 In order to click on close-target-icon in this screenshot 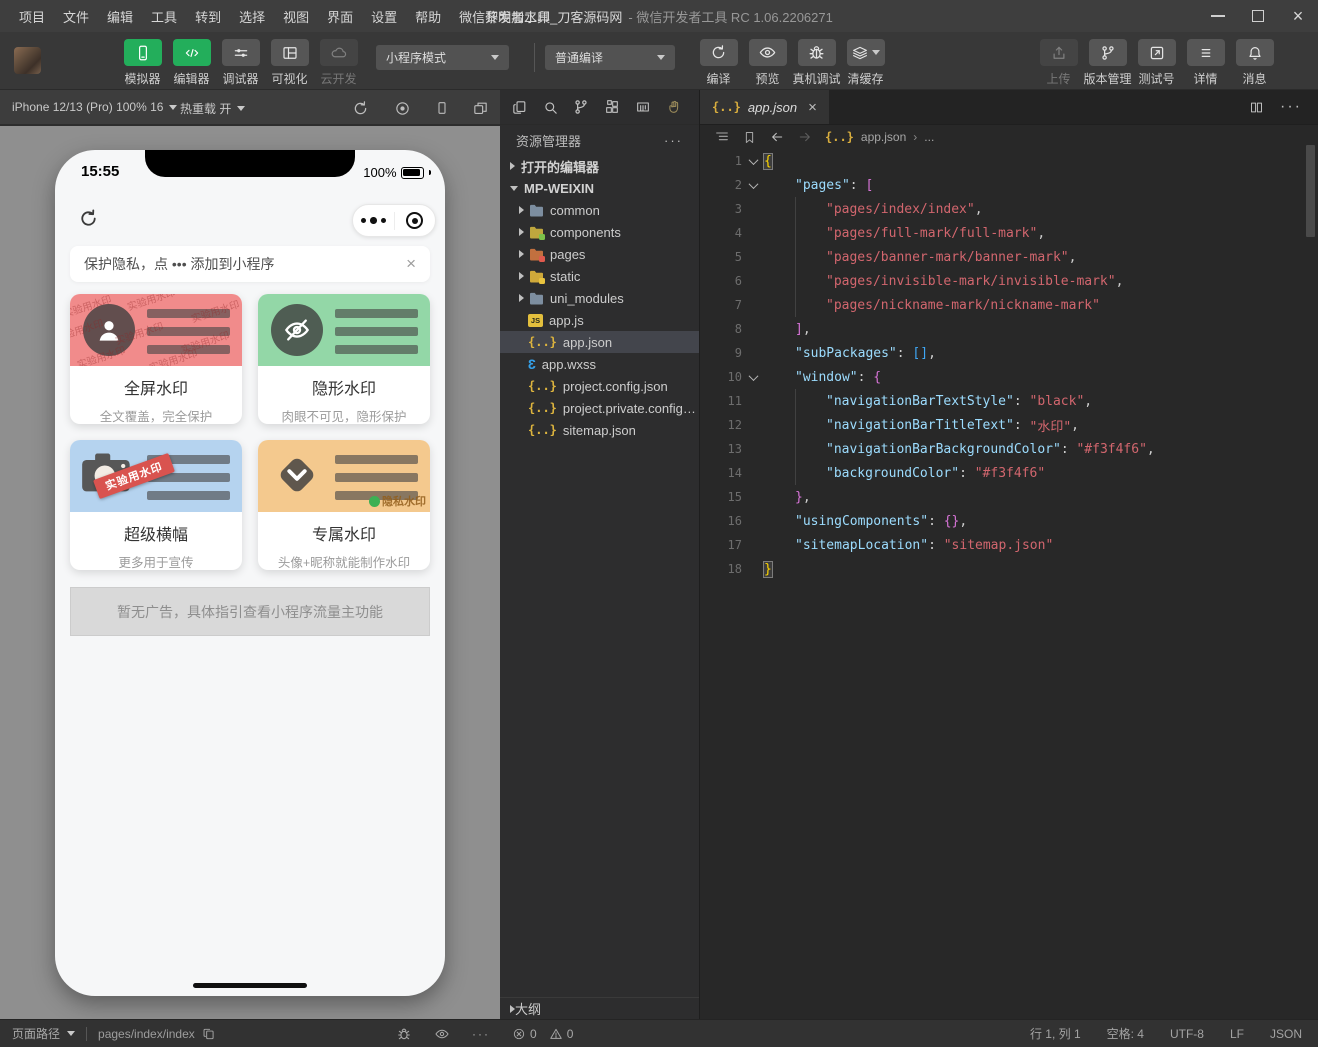, I will do `click(415, 220)`.